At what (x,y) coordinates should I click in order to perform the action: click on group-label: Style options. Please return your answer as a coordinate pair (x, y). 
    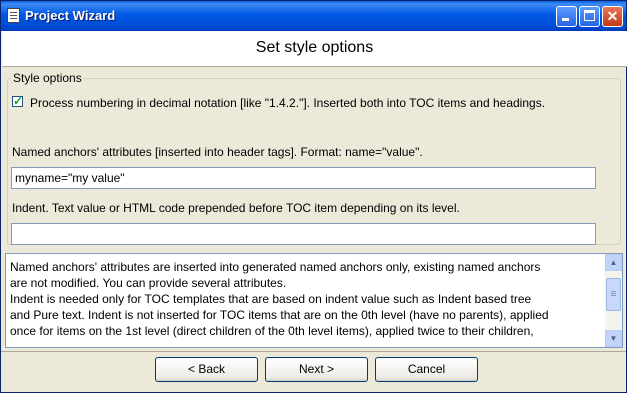
    Looking at the image, I should click on (47, 78).